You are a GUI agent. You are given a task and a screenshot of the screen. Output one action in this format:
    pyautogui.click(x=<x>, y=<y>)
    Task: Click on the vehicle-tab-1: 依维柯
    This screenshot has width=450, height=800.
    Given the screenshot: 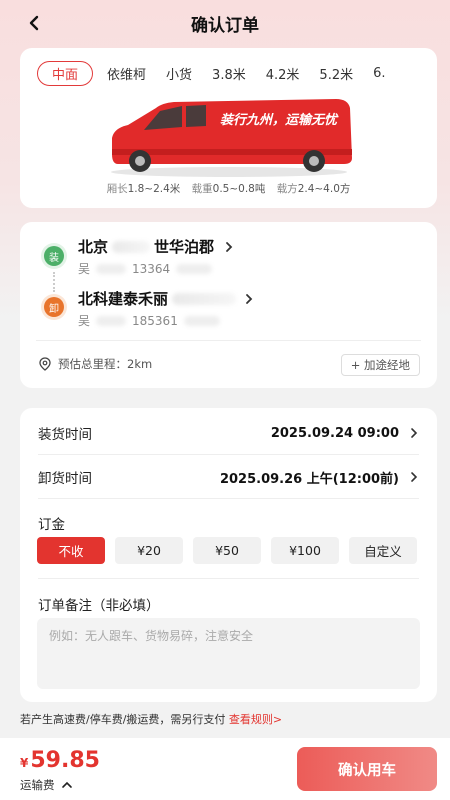 What is the action you would take?
    pyautogui.click(x=126, y=73)
    